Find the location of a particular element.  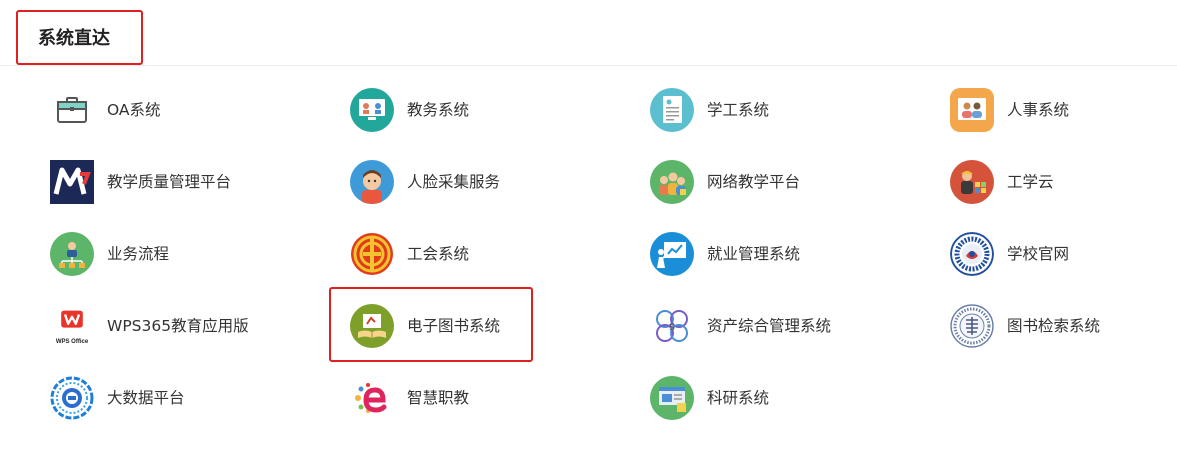

asset-management-icon: $ is located at coordinates (672, 326).